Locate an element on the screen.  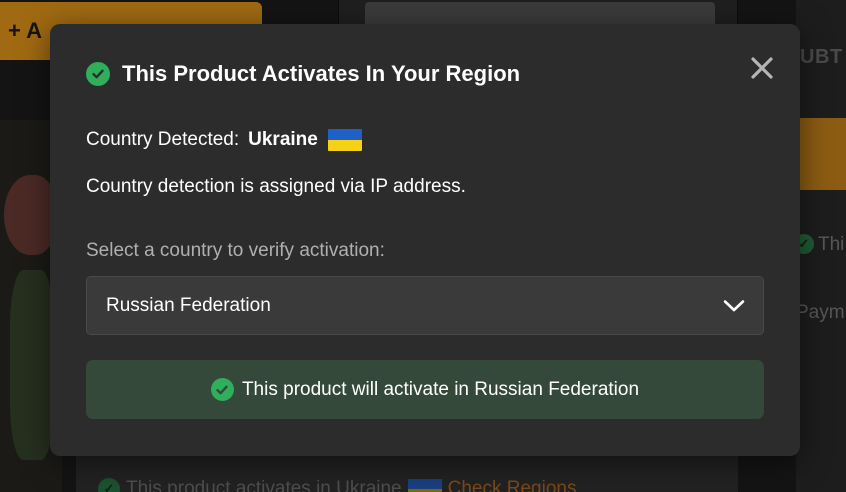
country-select: Russian Federation is located at coordinates (425, 305).